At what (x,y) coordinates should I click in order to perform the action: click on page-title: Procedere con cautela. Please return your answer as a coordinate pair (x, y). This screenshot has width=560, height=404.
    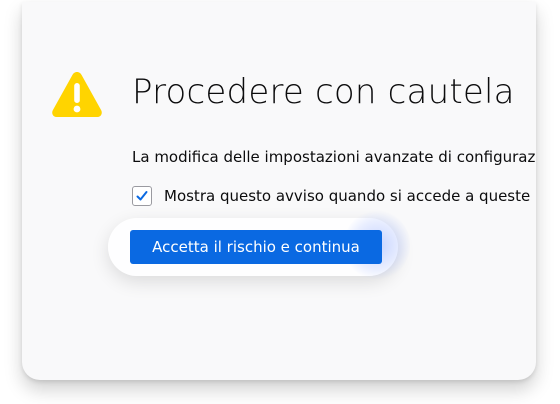
    Looking at the image, I should click on (323, 92).